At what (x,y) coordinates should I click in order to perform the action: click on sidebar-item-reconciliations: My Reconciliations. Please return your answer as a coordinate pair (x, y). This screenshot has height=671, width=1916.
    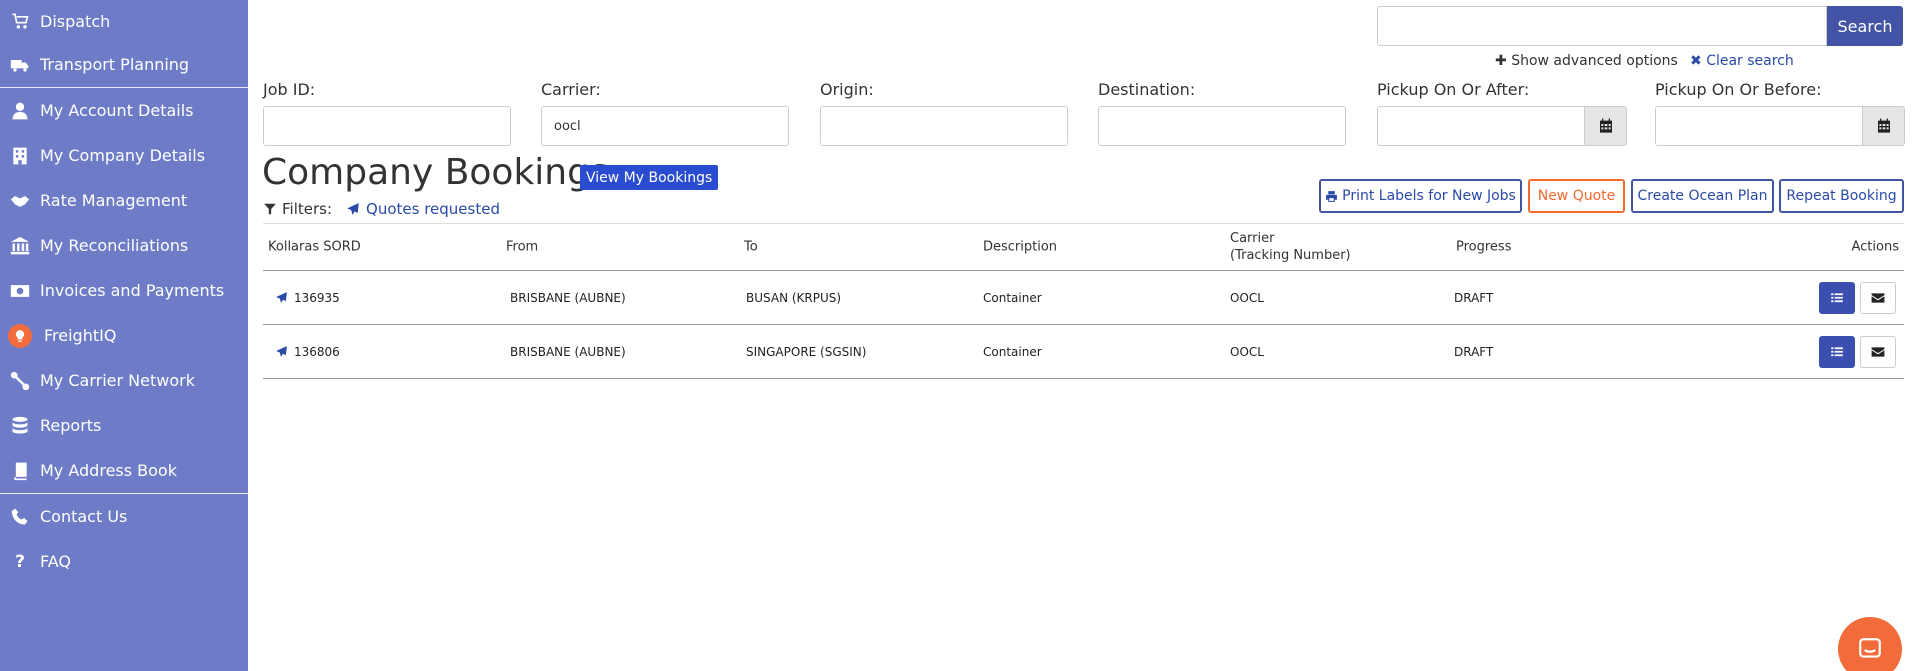
    Looking at the image, I should click on (124, 245).